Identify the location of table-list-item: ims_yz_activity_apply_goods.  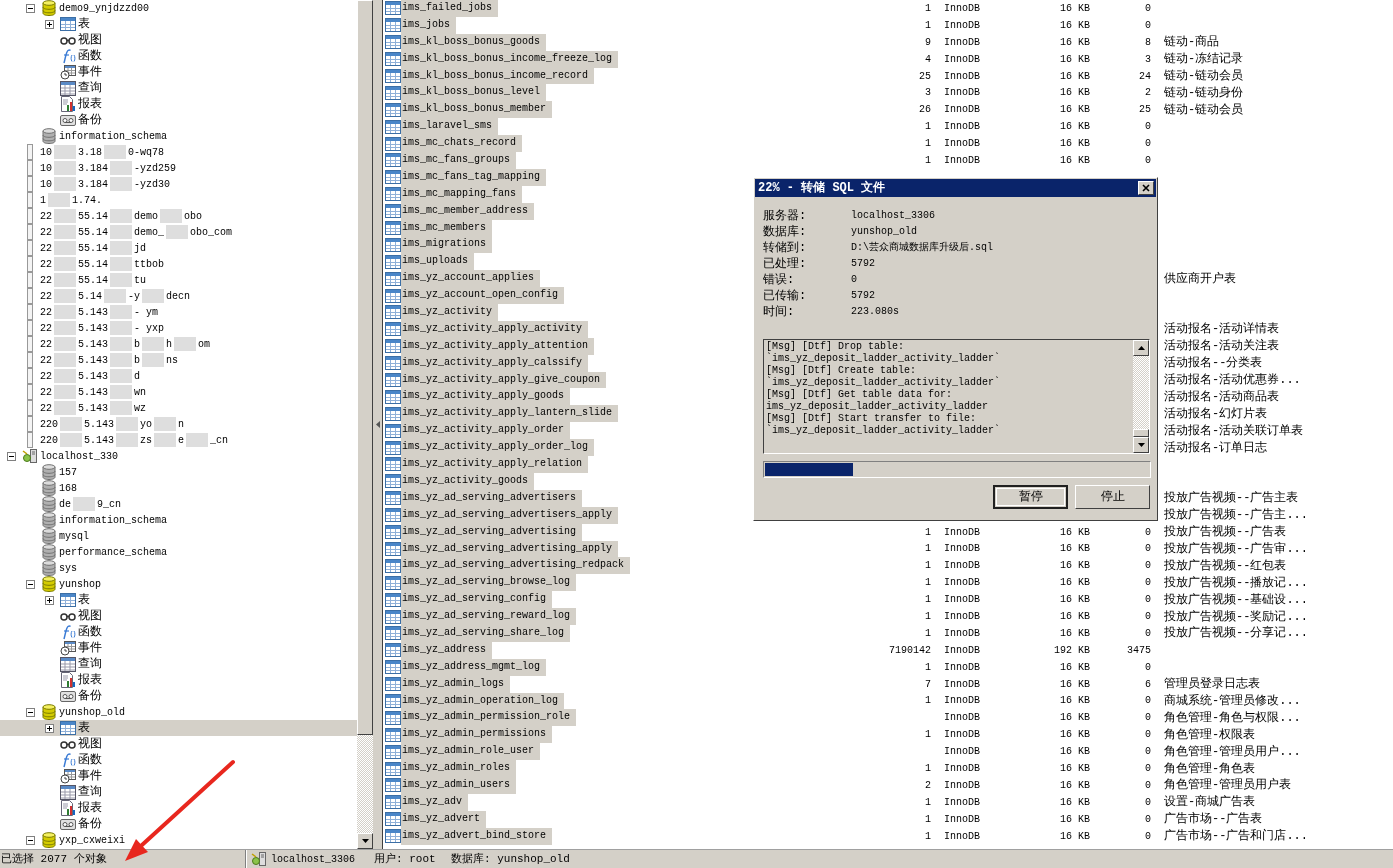
(486, 397).